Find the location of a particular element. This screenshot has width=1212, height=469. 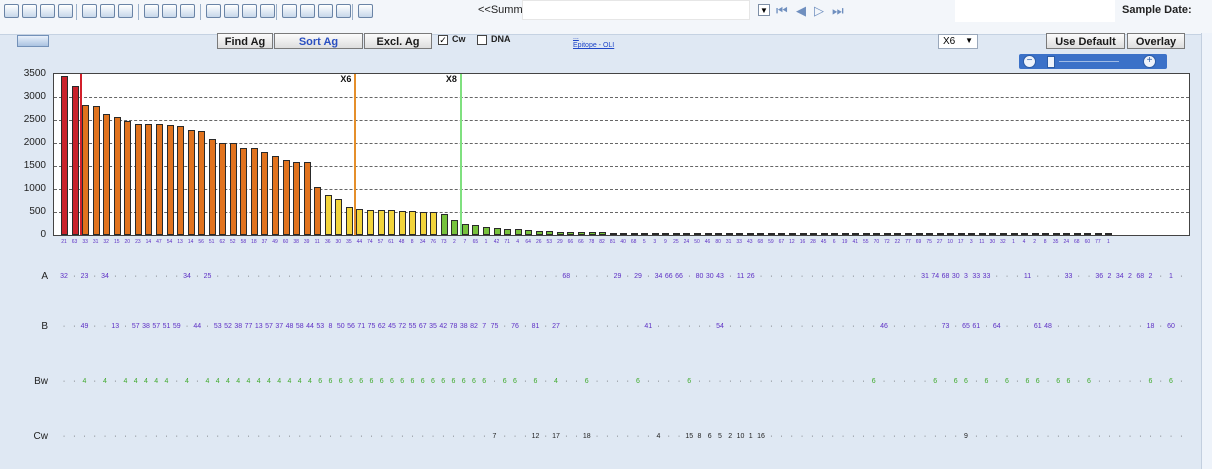

threshold-marker is located at coordinates (81, 154).